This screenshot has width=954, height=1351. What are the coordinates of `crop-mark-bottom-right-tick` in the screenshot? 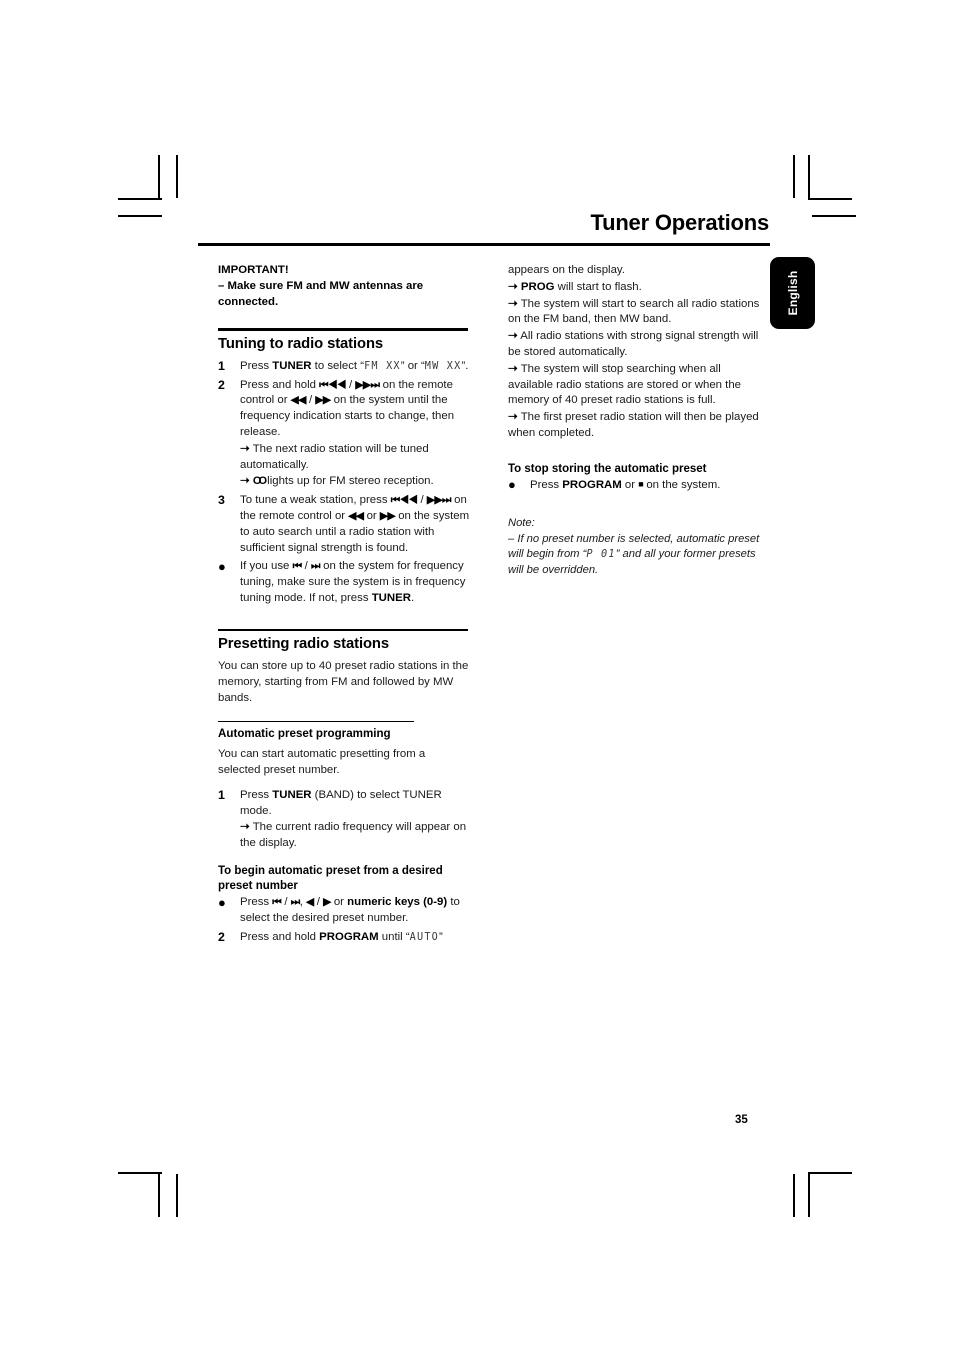 It's located at (794, 1195).